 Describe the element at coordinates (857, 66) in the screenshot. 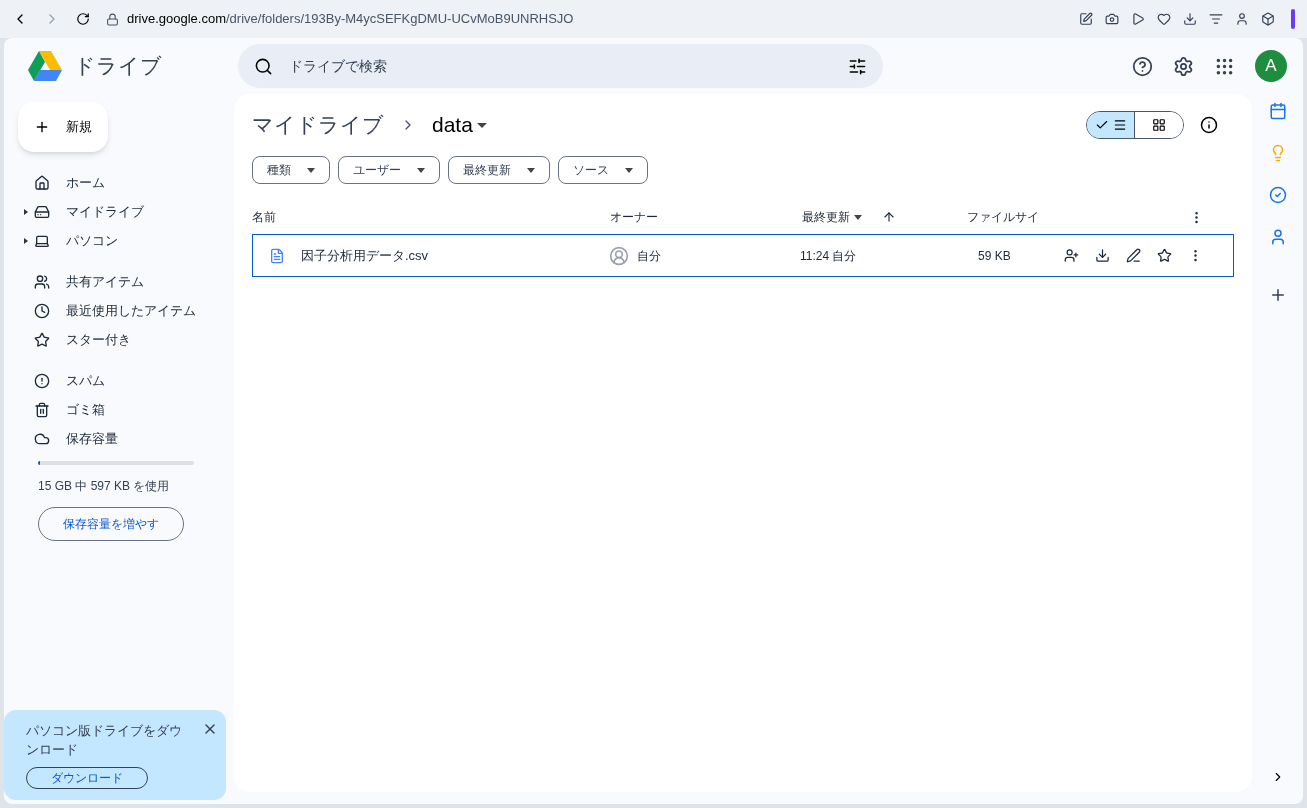

I see `filter-icon` at that location.